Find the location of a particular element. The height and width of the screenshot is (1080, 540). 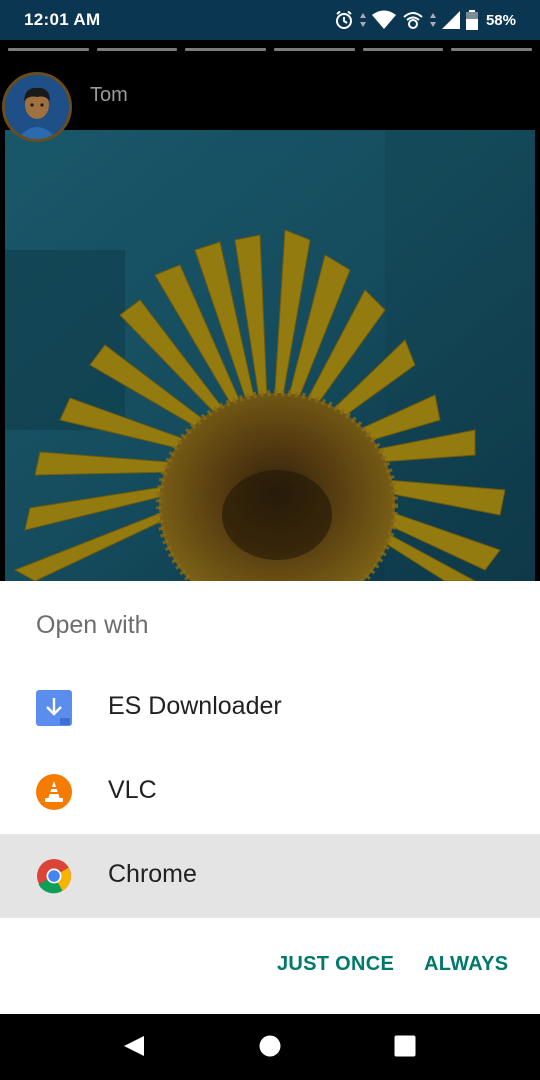

always-button: ALWAYS is located at coordinates (466, 964).